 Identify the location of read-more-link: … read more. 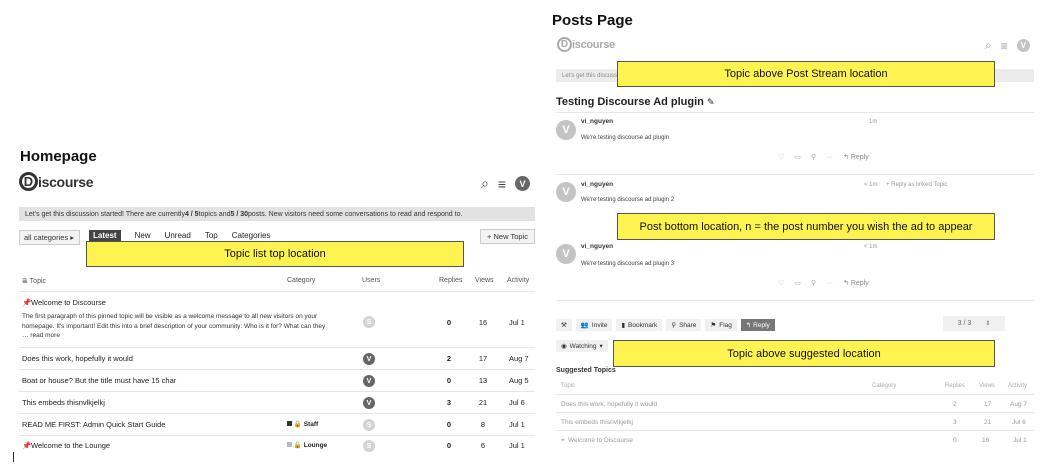
(189, 336).